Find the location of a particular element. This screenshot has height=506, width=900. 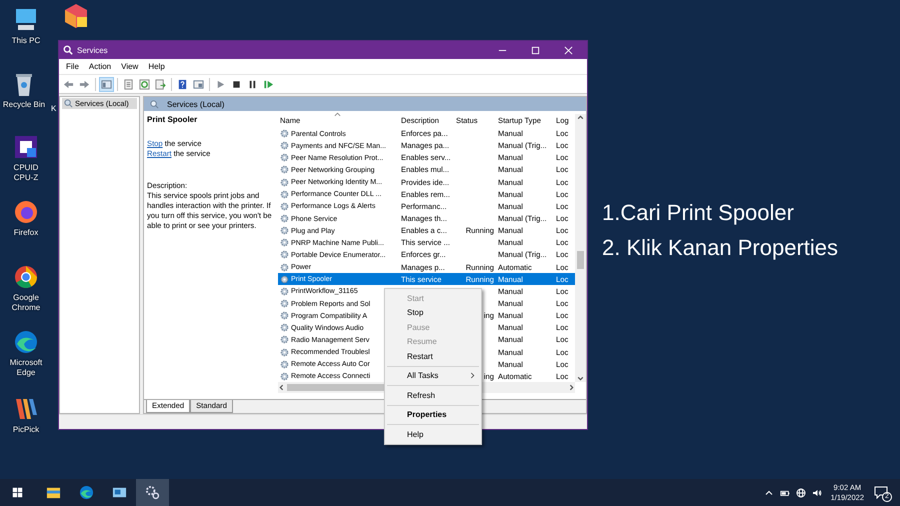

desktop-icon-label: Microsoft Edge is located at coordinates (26, 368).